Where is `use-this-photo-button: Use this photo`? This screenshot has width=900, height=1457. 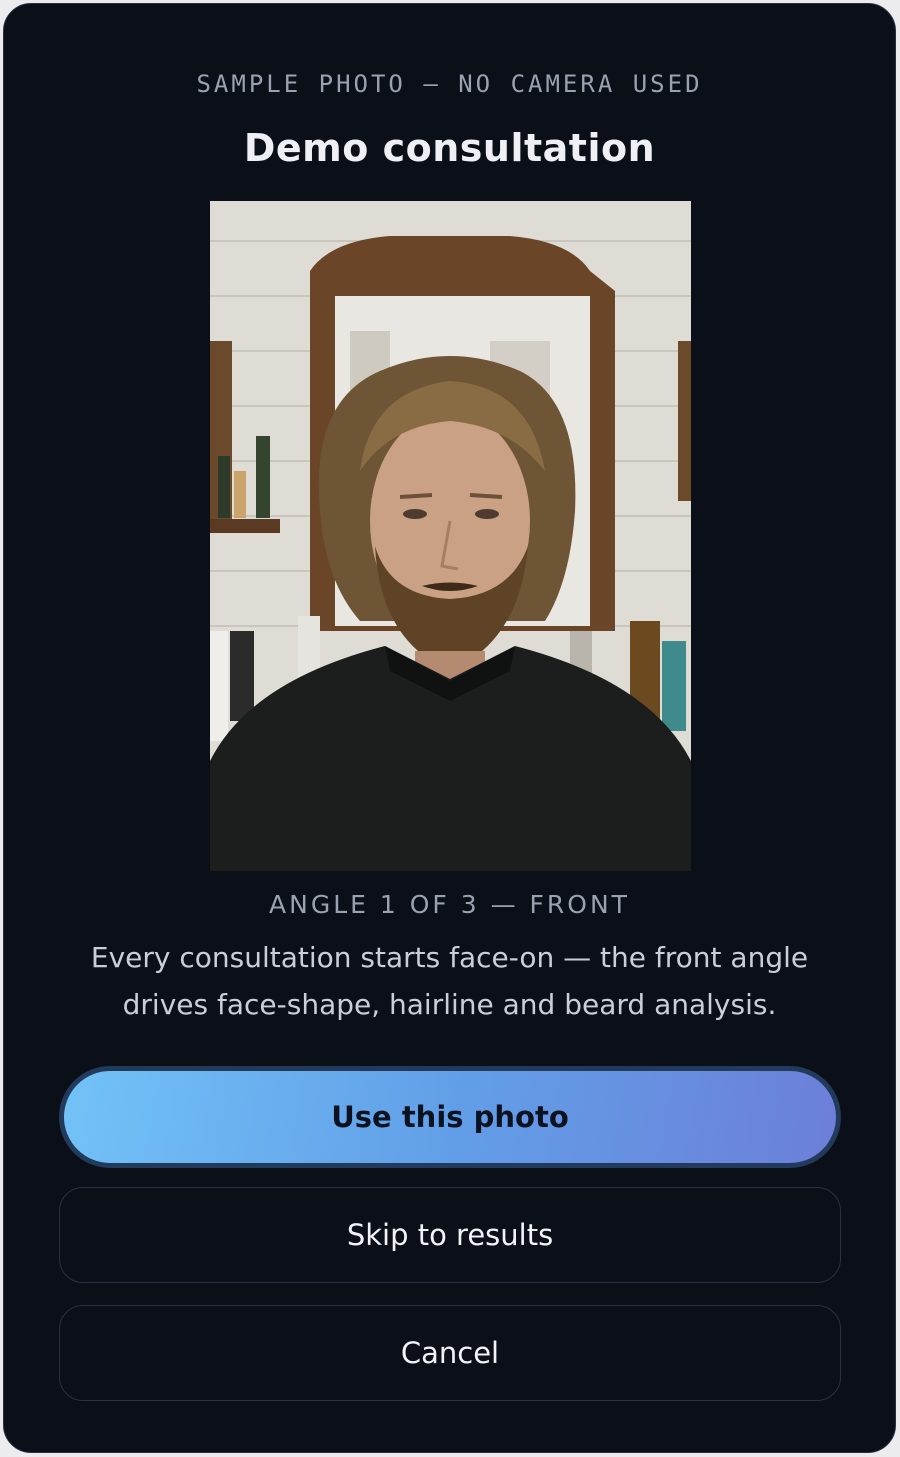 use-this-photo-button: Use this photo is located at coordinates (450, 1117).